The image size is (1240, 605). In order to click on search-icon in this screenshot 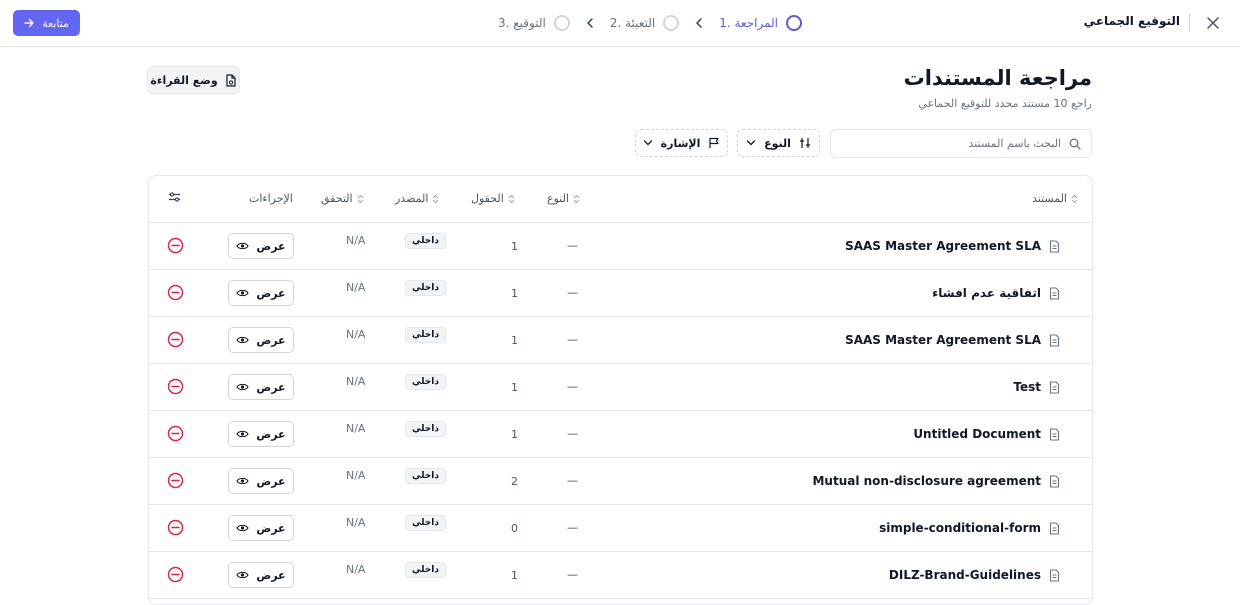, I will do `click(1075, 144)`.